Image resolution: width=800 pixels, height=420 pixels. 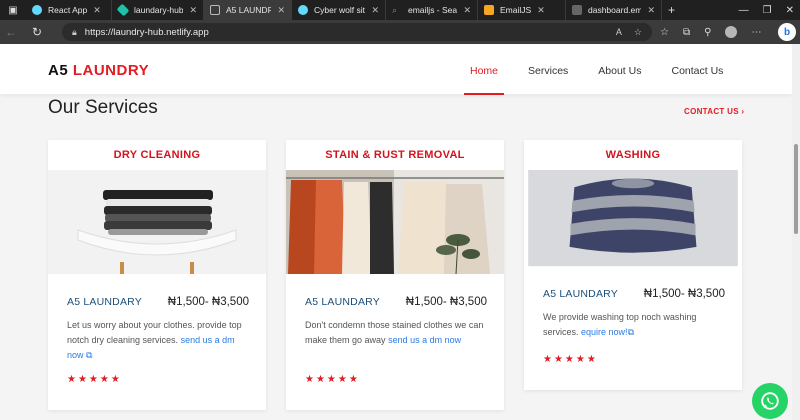 I want to click on minimize-icon: —, so click(x=744, y=10).